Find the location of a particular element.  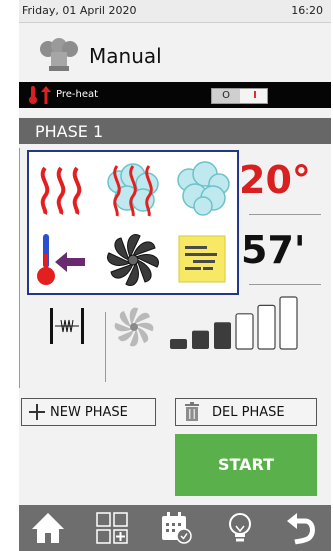

core-probe-icon is located at coordinates (63, 260).